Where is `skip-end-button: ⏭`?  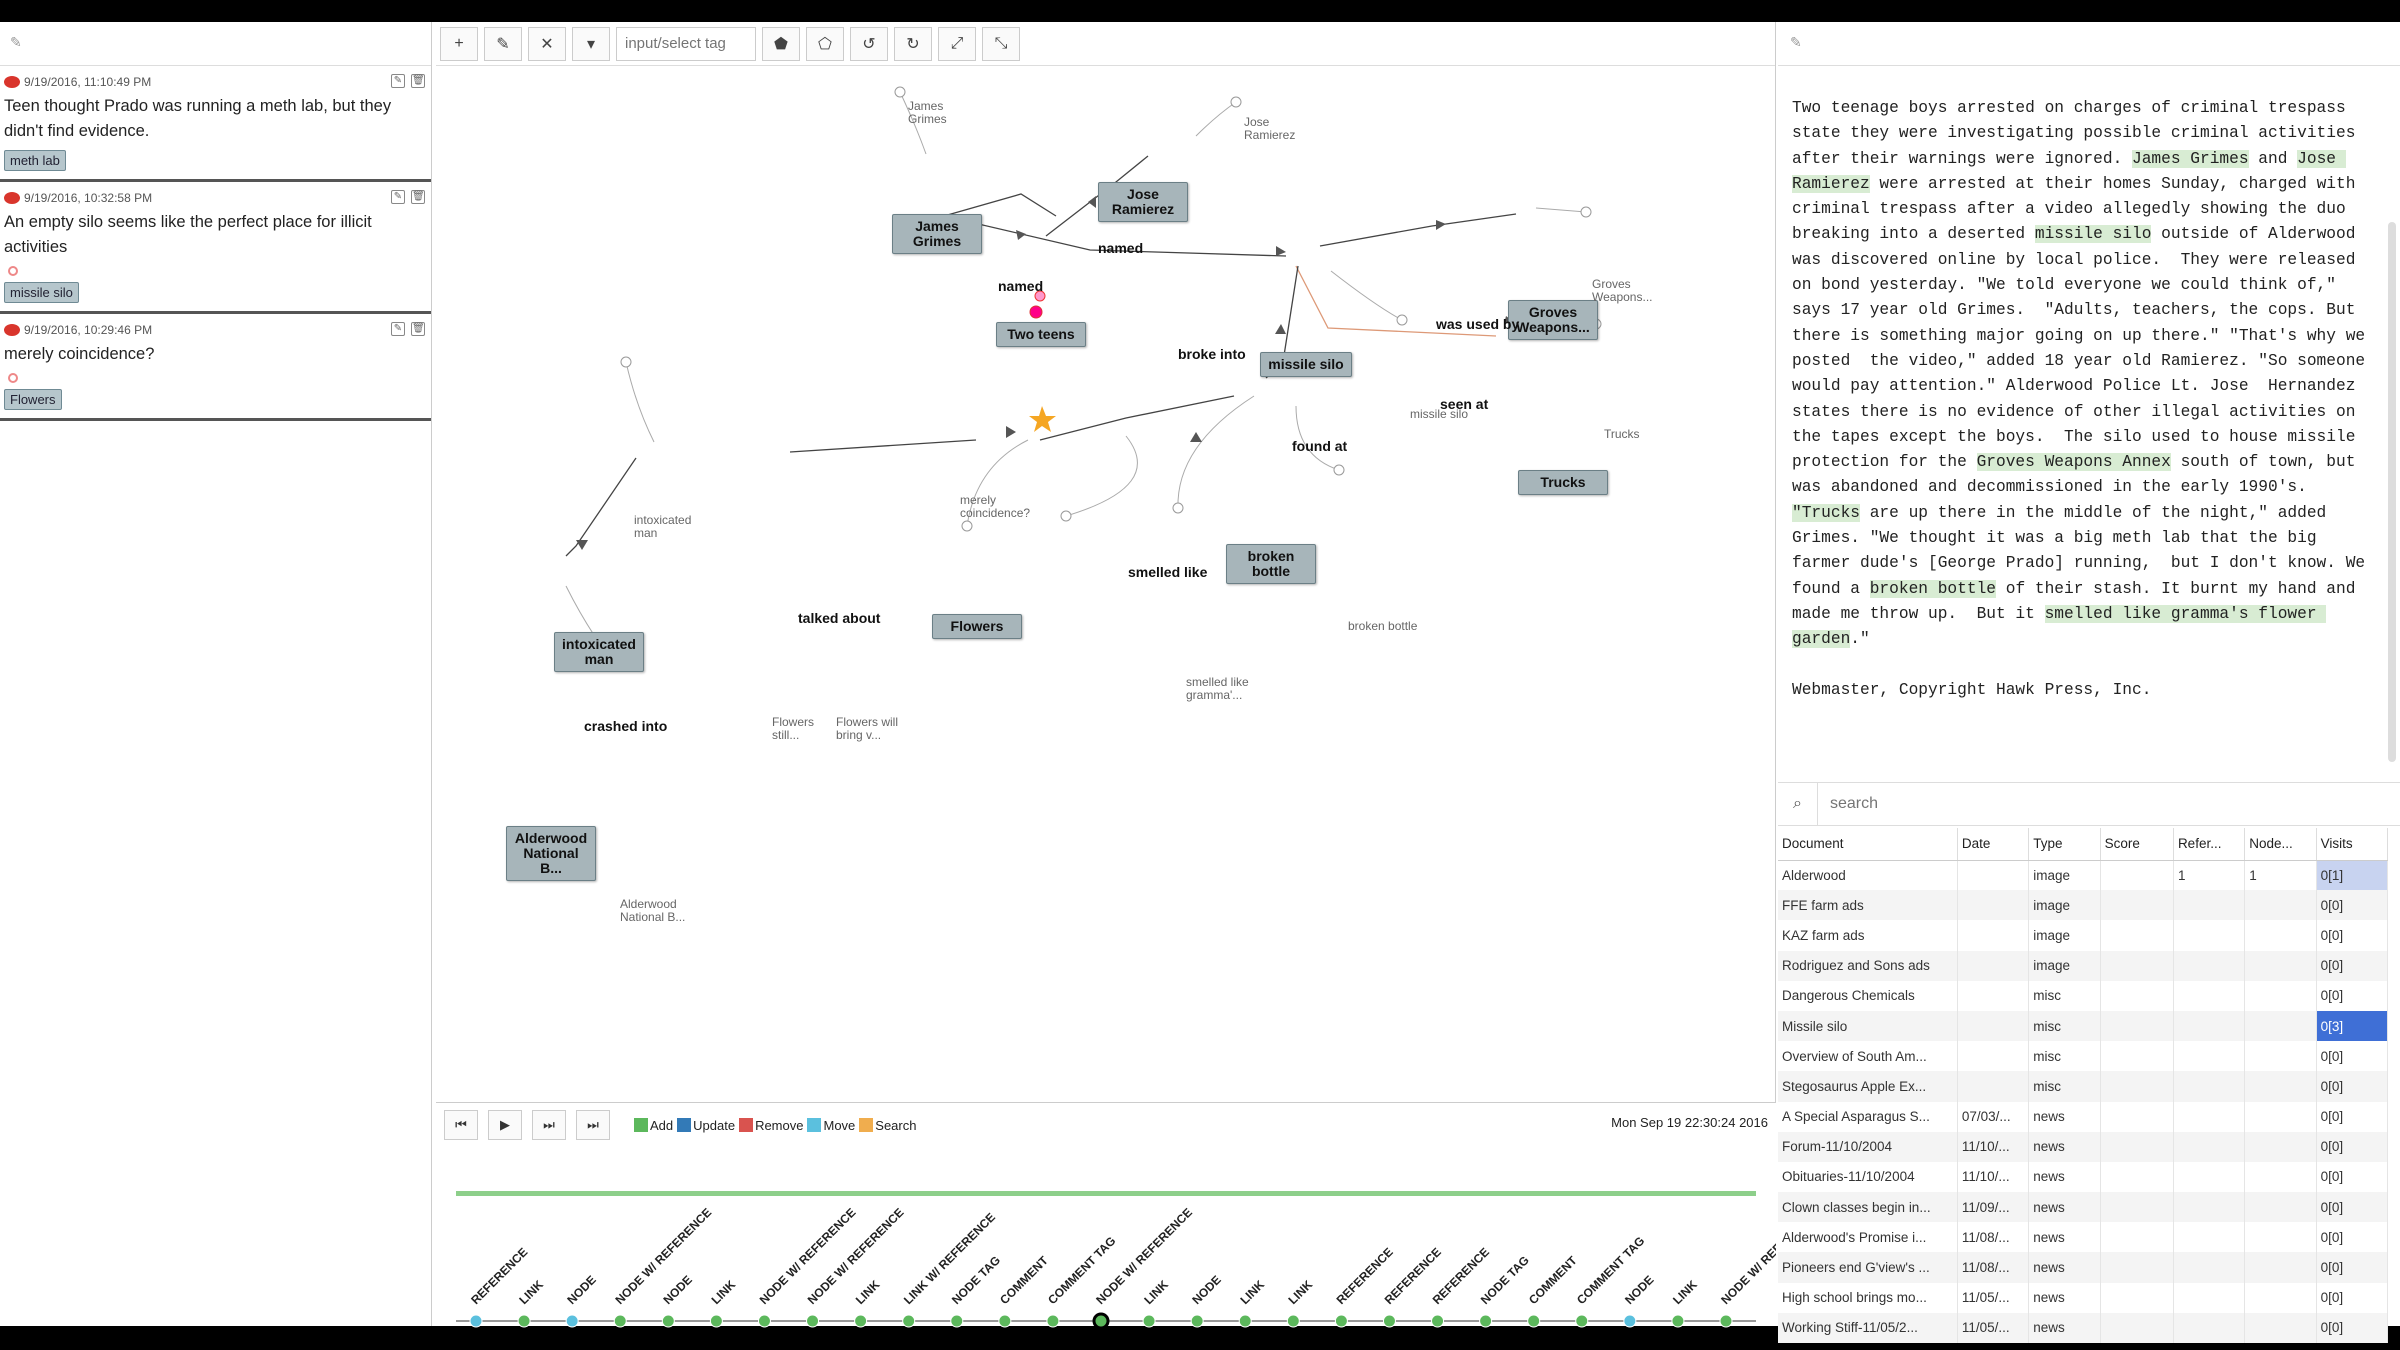
skip-end-button: ⏭ is located at coordinates (593, 1125).